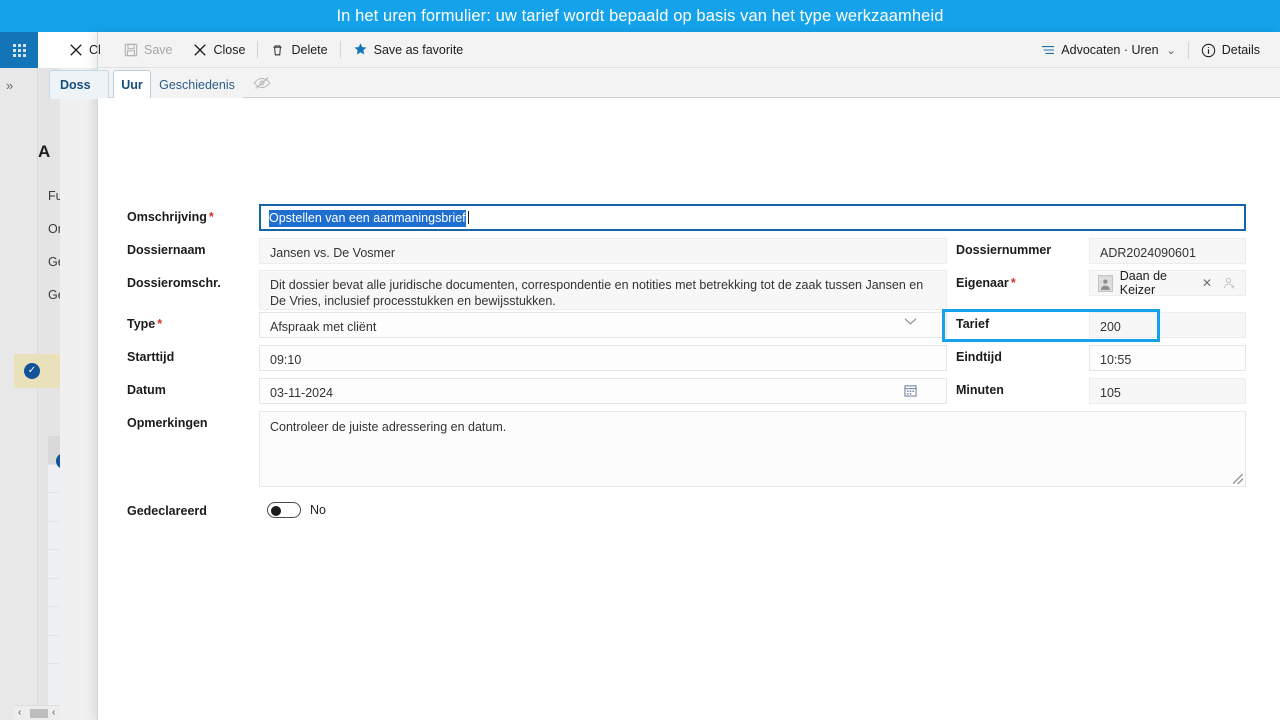 This screenshot has width=1280, height=720. What do you see at coordinates (19, 394) in the screenshot?
I see `background-left-rail: »` at bounding box center [19, 394].